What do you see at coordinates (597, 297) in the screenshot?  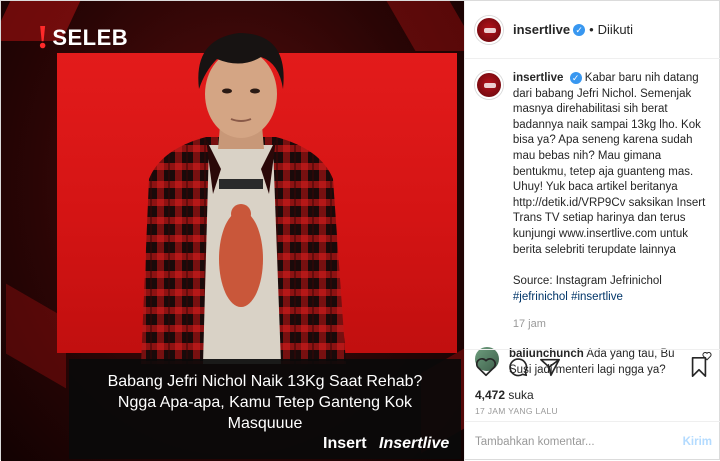 I see `hashtag-link: #insertlive` at bounding box center [597, 297].